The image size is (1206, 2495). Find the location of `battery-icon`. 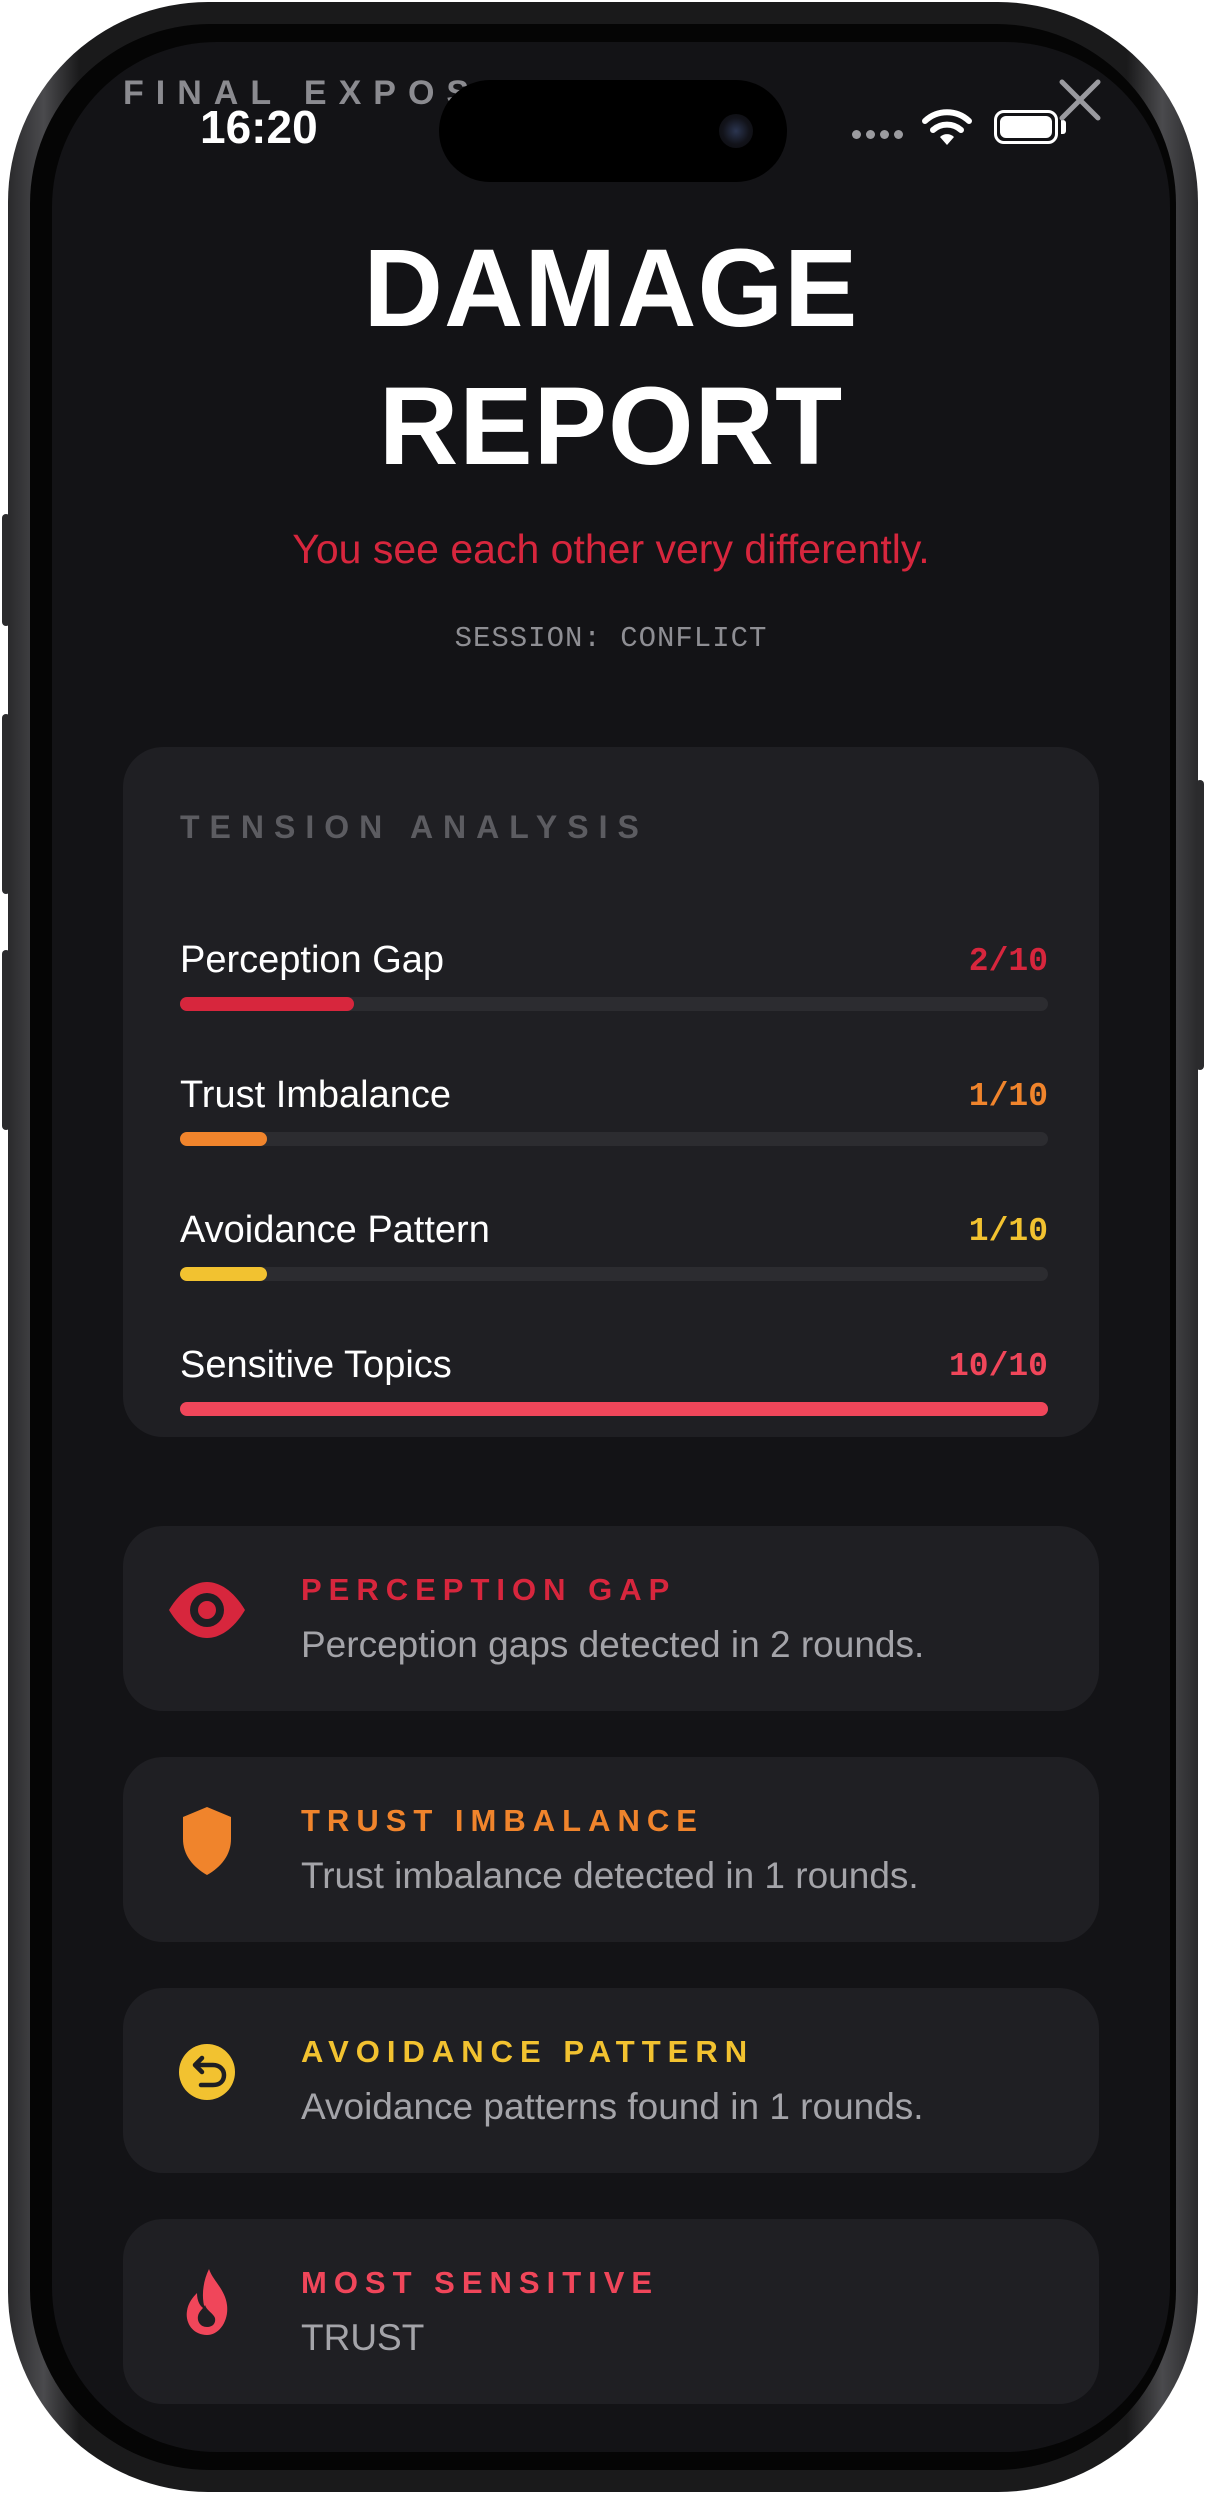

battery-icon is located at coordinates (1026, 127).